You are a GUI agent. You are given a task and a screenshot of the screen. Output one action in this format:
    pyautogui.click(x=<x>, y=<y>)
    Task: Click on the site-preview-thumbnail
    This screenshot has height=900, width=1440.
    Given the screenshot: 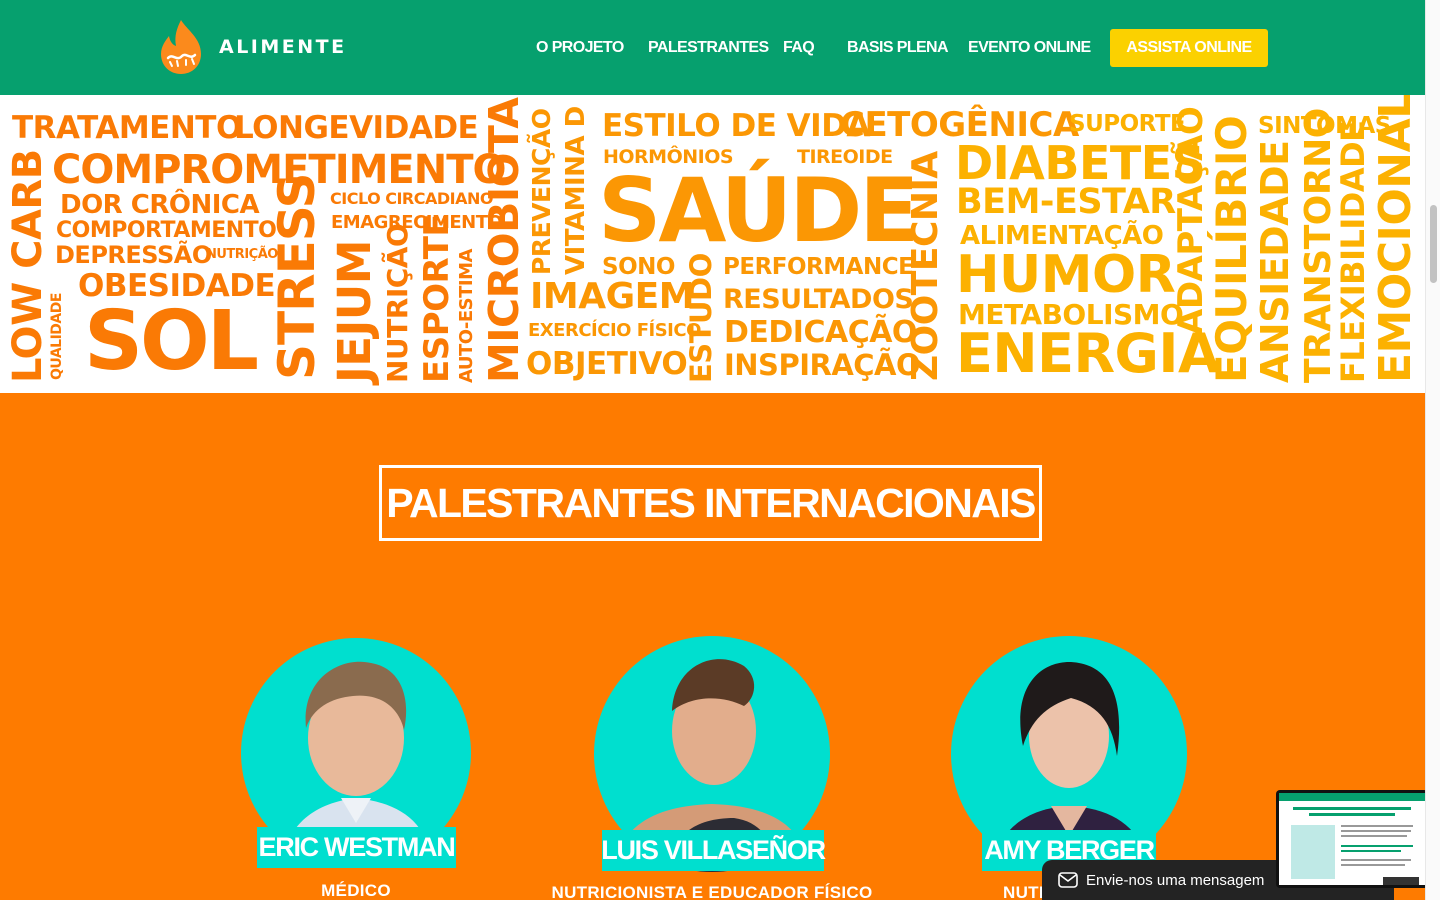 What is the action you would take?
    pyautogui.click(x=1350, y=839)
    